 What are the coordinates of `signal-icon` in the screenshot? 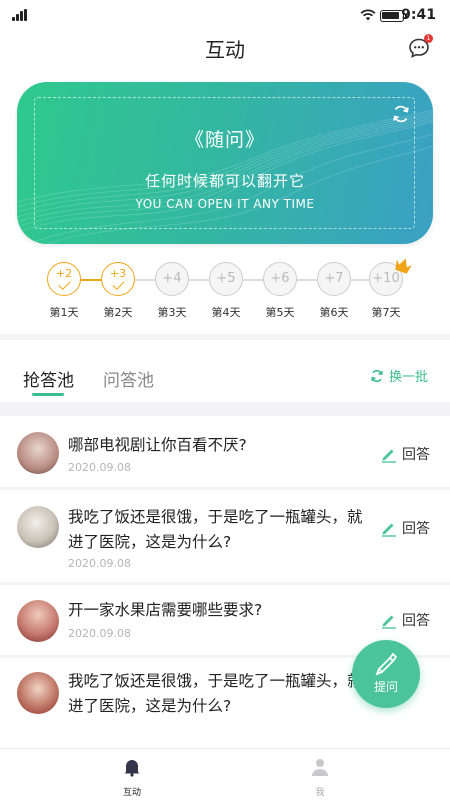 It's located at (20, 15).